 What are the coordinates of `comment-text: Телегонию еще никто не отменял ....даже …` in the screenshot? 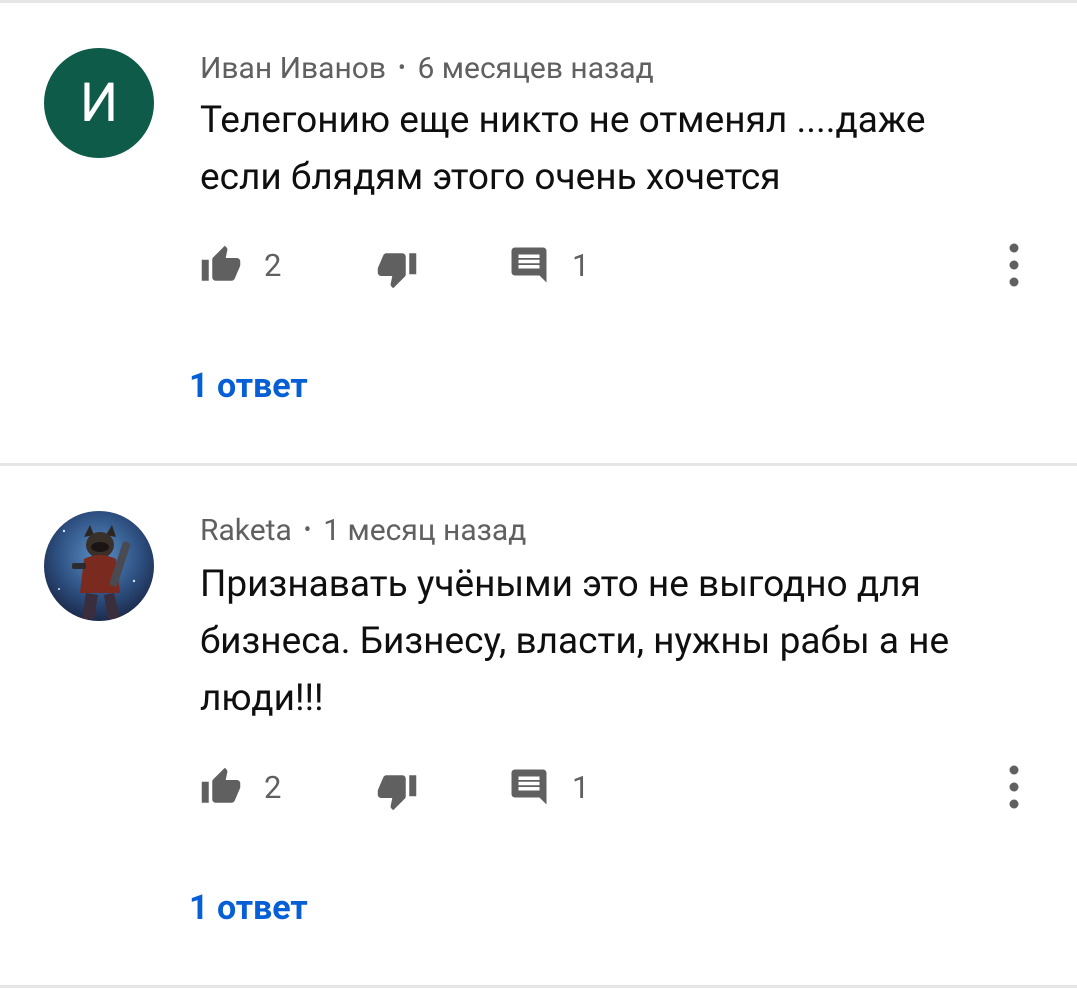 It's located at (610, 149).